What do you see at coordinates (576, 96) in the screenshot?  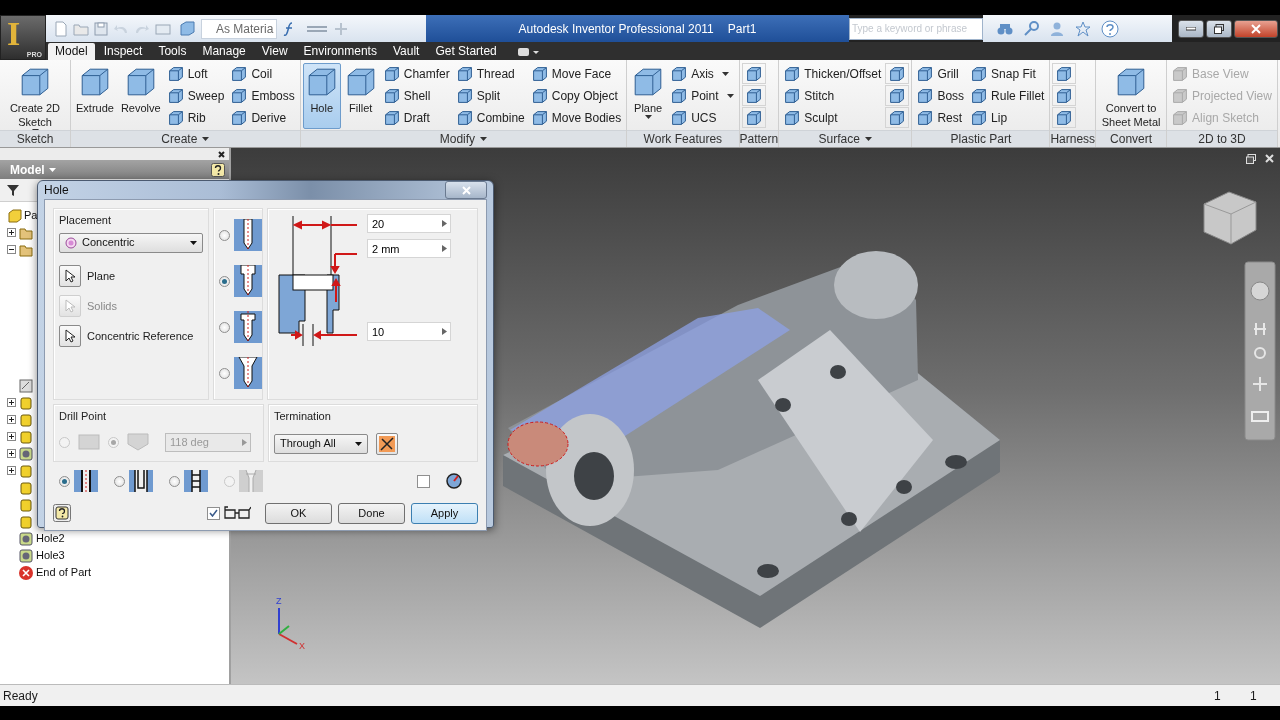 I see `ribbon-button: Copy Object` at bounding box center [576, 96].